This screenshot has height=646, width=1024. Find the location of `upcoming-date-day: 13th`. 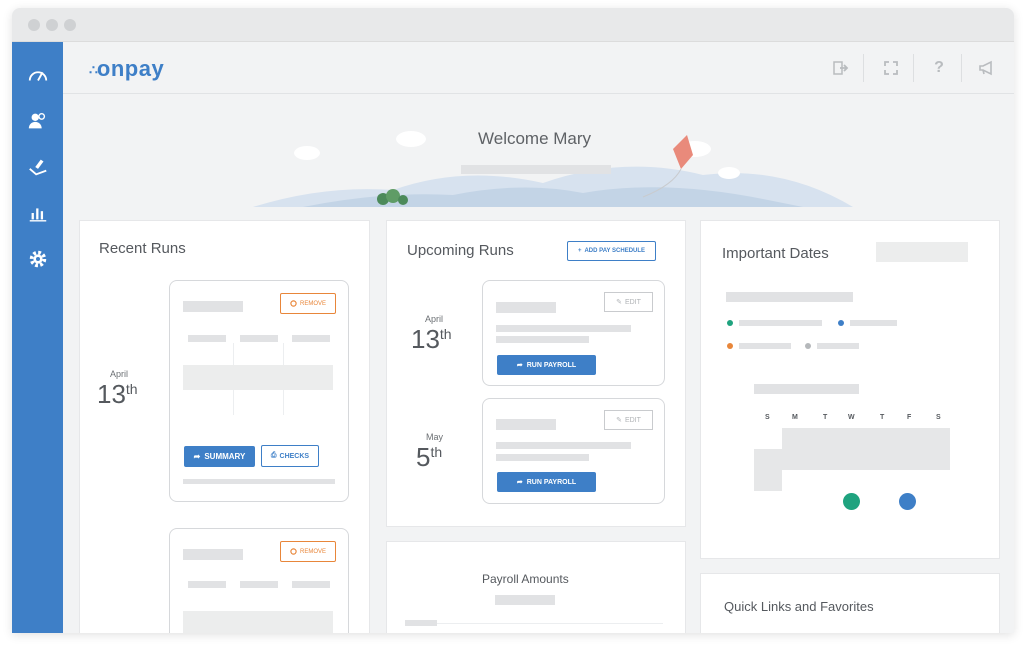

upcoming-date-day: 13th is located at coordinates (431, 339).